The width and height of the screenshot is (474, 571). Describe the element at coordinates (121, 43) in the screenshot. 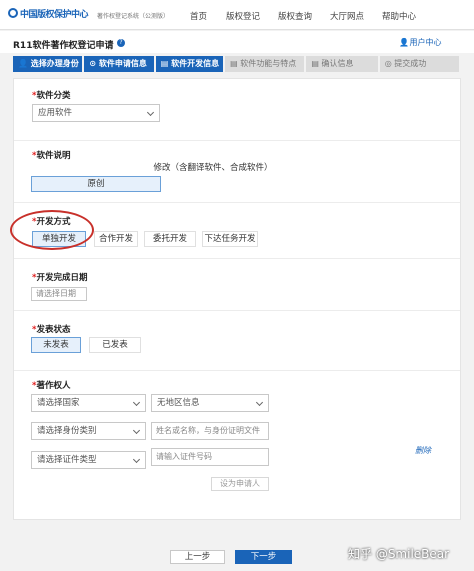

I see `help-icon: ?` at that location.